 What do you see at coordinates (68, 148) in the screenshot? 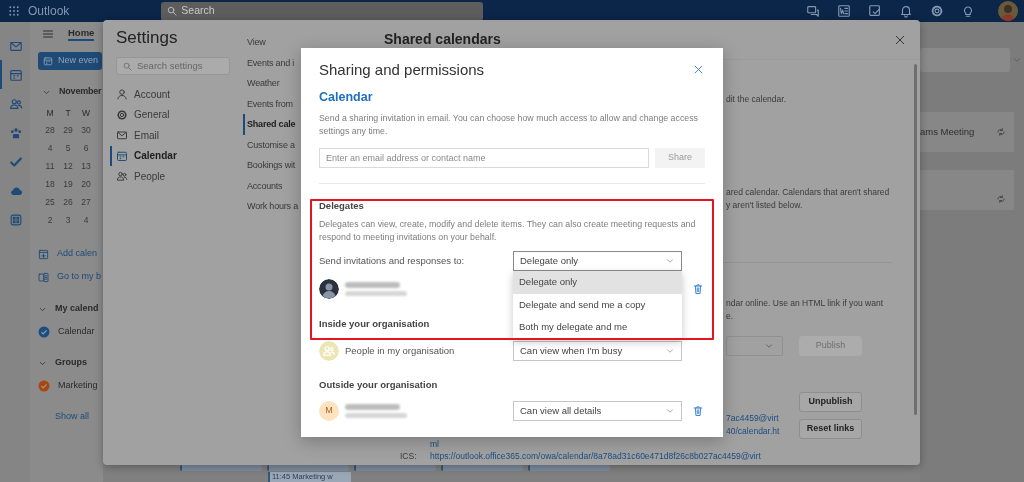
I see `day-cell: 5` at bounding box center [68, 148].